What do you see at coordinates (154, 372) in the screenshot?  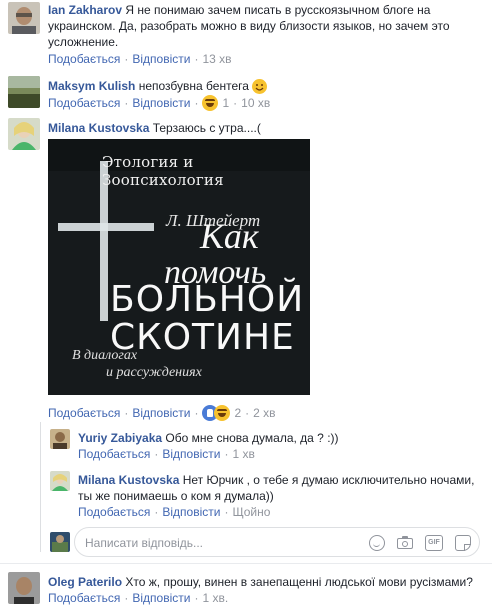 I see `book-subtitle: и рассуждениях` at bounding box center [154, 372].